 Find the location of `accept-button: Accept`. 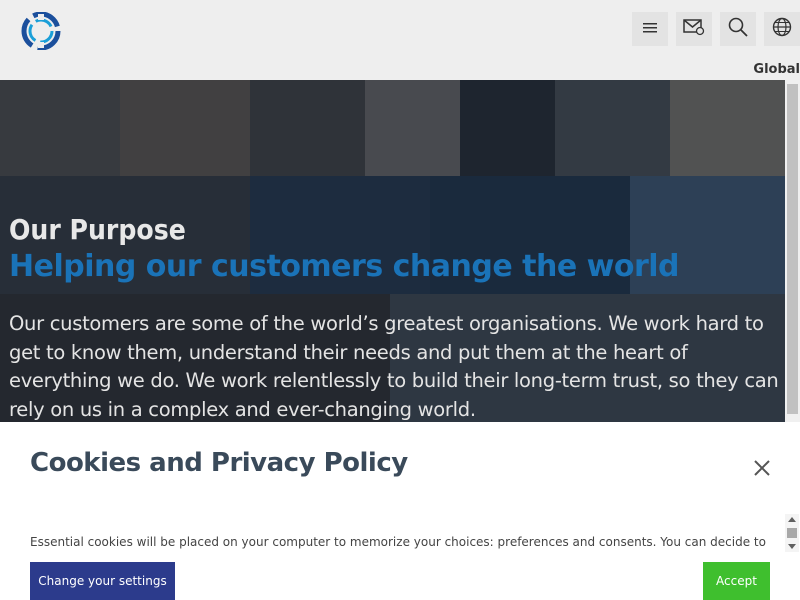

accept-button: Accept is located at coordinates (736, 581).